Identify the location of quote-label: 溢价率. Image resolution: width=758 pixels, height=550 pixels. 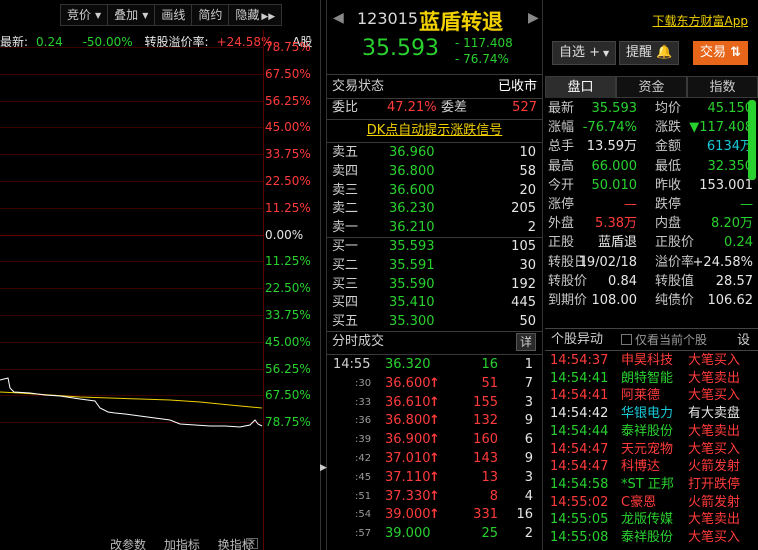
(675, 262).